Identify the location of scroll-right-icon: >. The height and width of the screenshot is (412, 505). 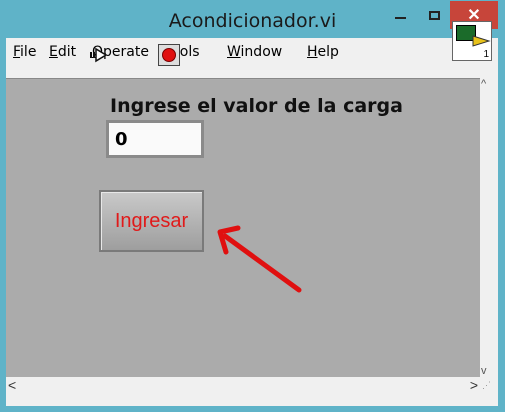
(474, 385).